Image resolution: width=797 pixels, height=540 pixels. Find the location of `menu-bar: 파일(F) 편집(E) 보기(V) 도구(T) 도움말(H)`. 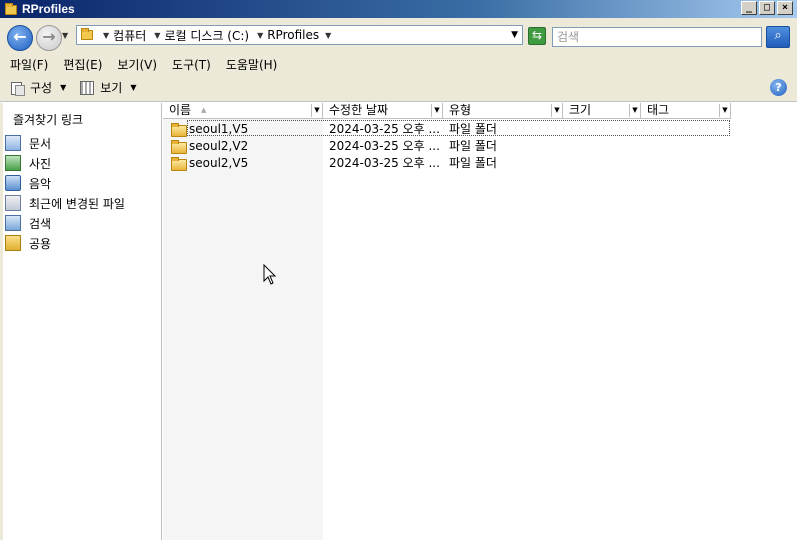

menu-bar: 파일(F) 편집(E) 보기(V) 도구(T) 도움말(H) is located at coordinates (398, 64).